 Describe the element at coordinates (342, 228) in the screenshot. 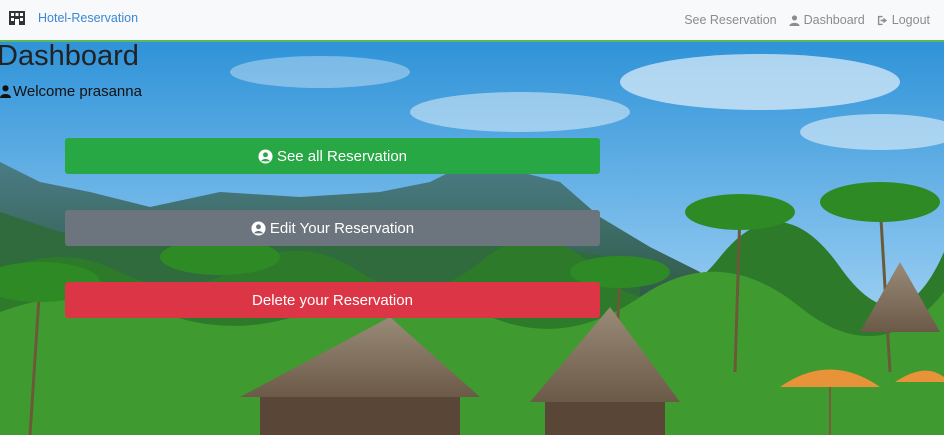

I see `edit-reservation-label: Edit Your Reservation` at that location.